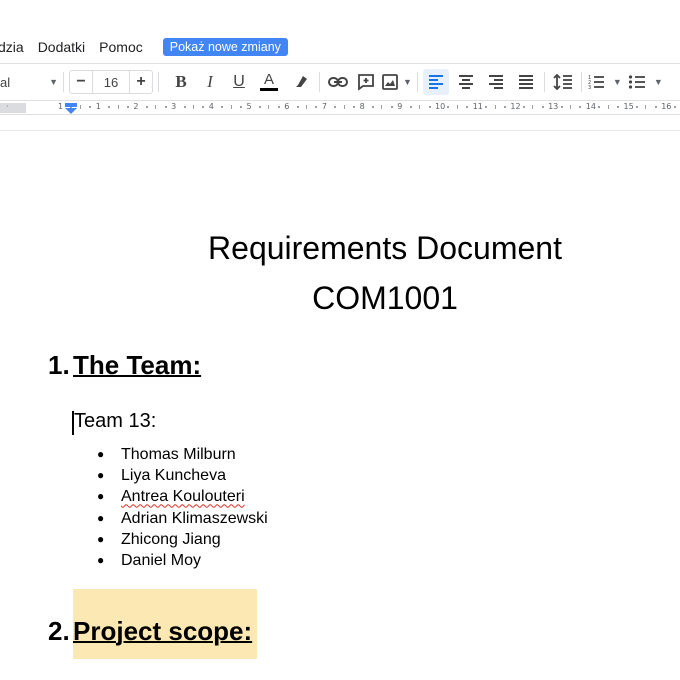 This screenshot has height=680, width=680. I want to click on ruler: 11234567891011121314151617·, so click(340, 108).